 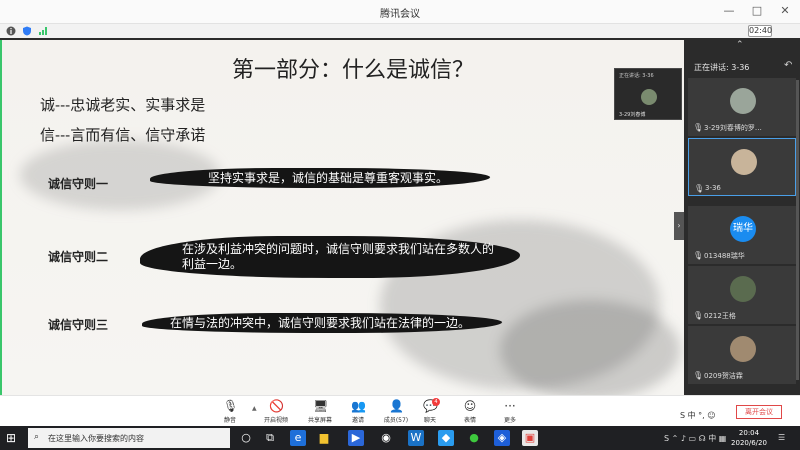 I want to click on wechat-icon: ●, so click(x=474, y=438).